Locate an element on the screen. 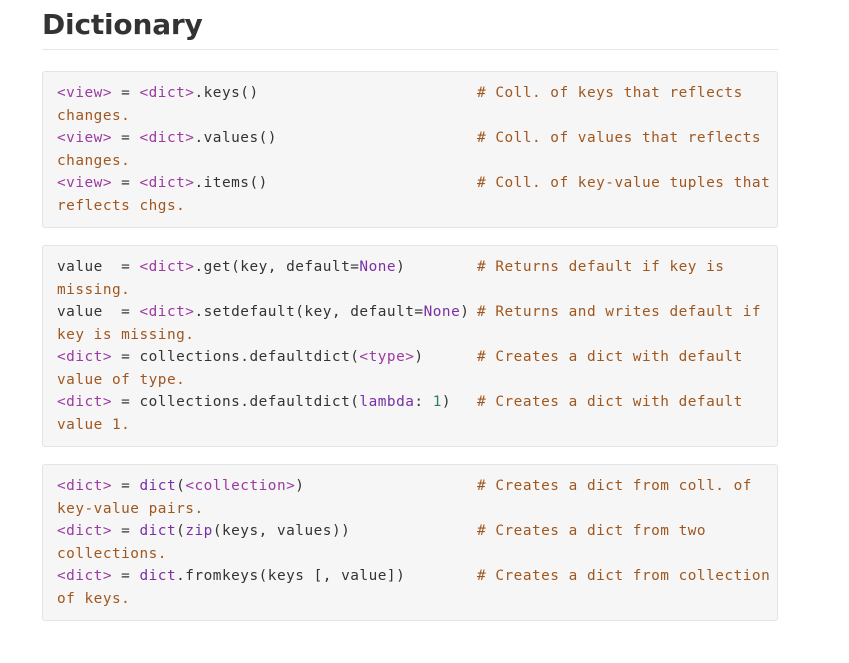 This screenshot has height=663, width=849. code-token: .values() is located at coordinates (235, 138).